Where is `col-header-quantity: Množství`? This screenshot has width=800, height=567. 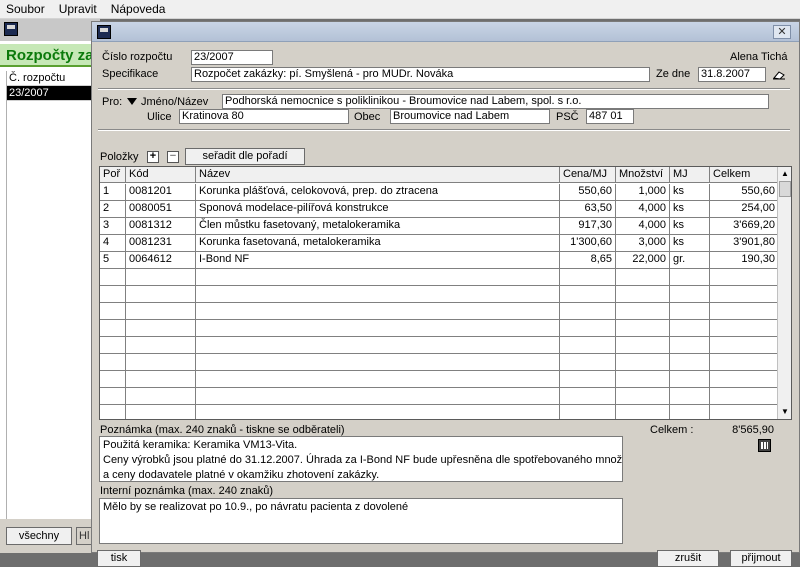 col-header-quantity: Množství is located at coordinates (643, 174).